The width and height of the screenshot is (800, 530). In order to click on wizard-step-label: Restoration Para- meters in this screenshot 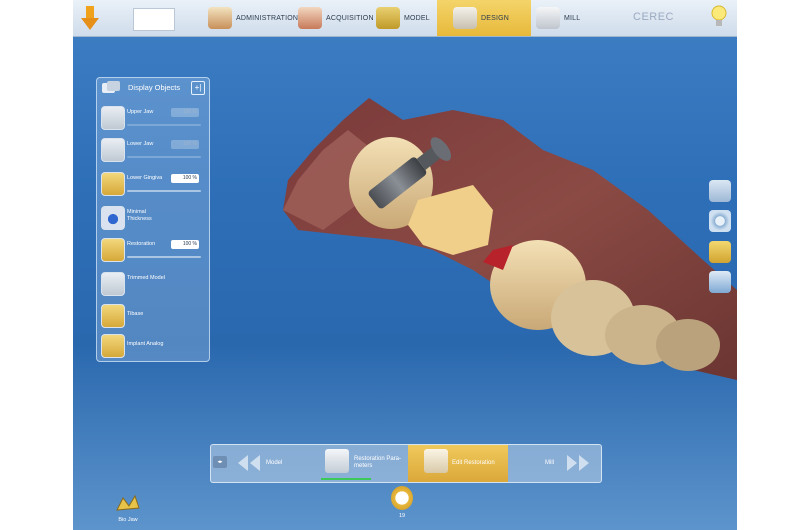, I will do `click(378, 462)`.